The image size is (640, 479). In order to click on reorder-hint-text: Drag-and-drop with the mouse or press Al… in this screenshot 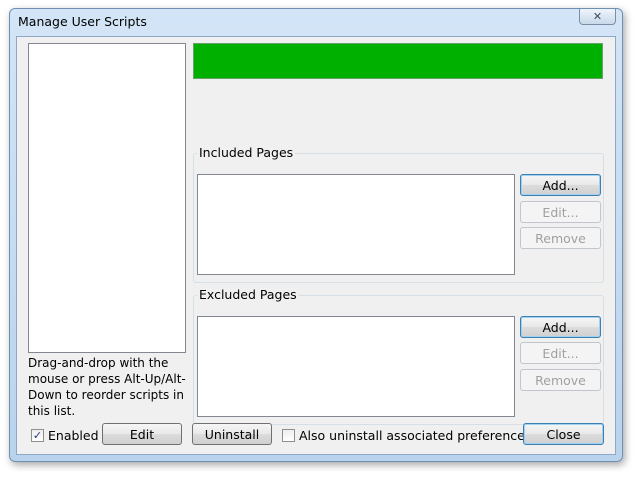, I will do `click(107, 387)`.